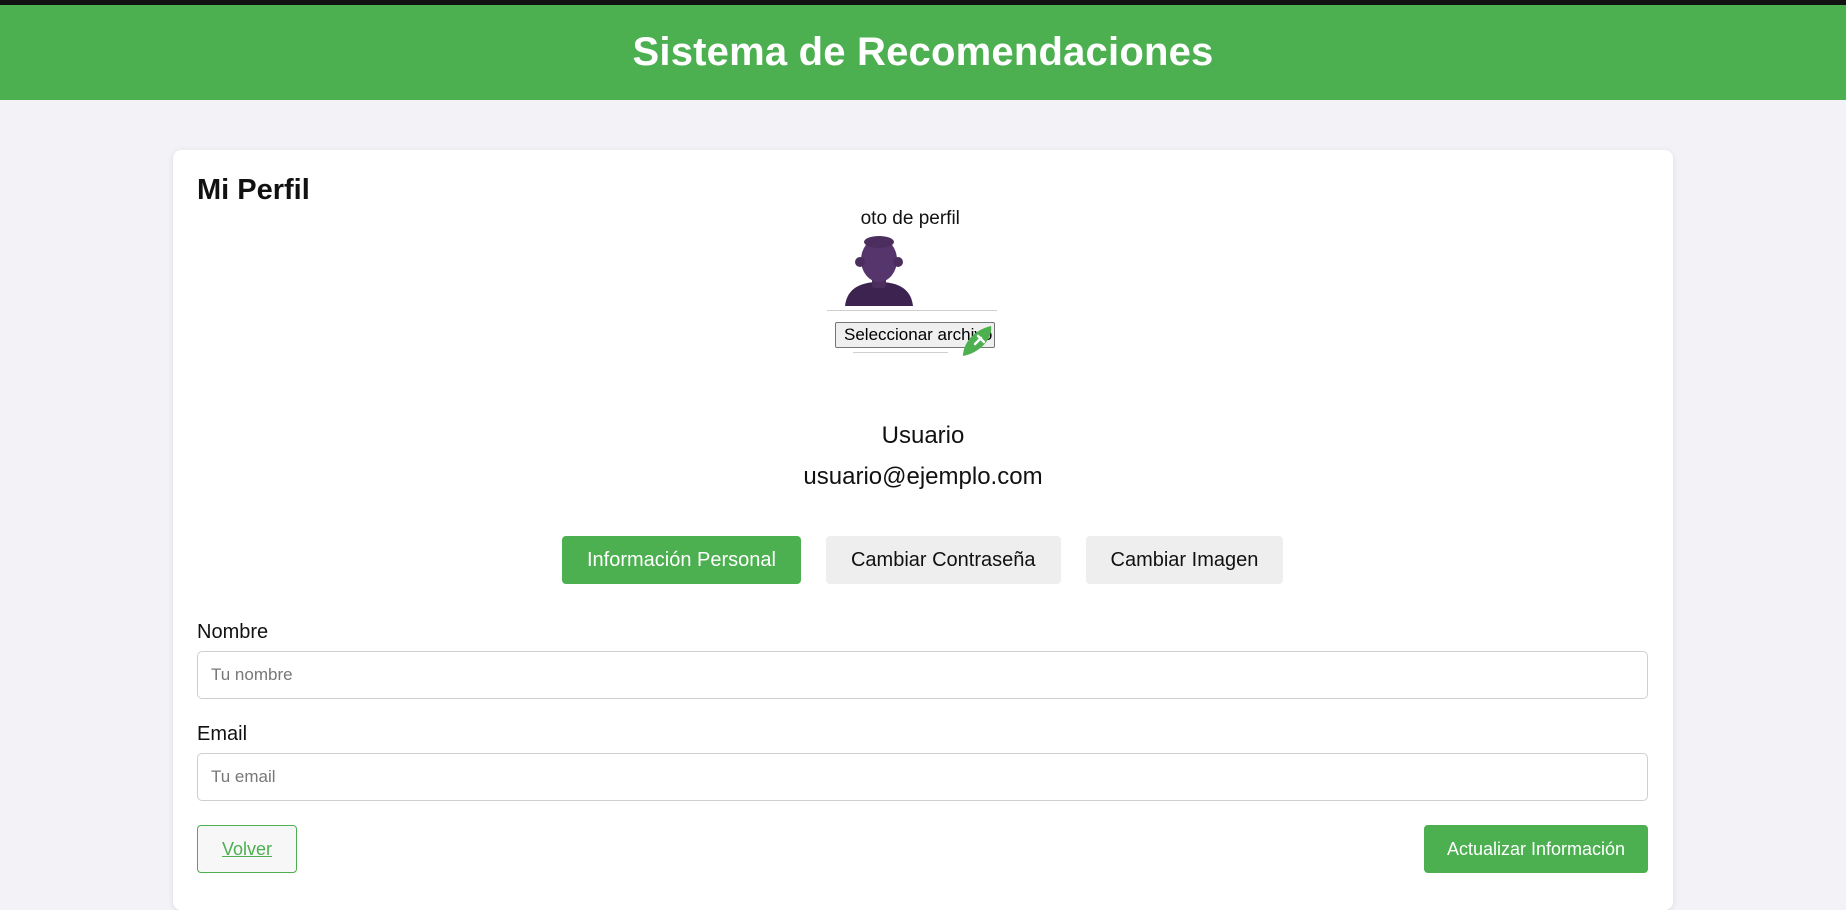 Image resolution: width=1846 pixels, height=910 pixels. What do you see at coordinates (943, 560) in the screenshot?
I see `tab-change-password: Cambiar Contraseña` at bounding box center [943, 560].